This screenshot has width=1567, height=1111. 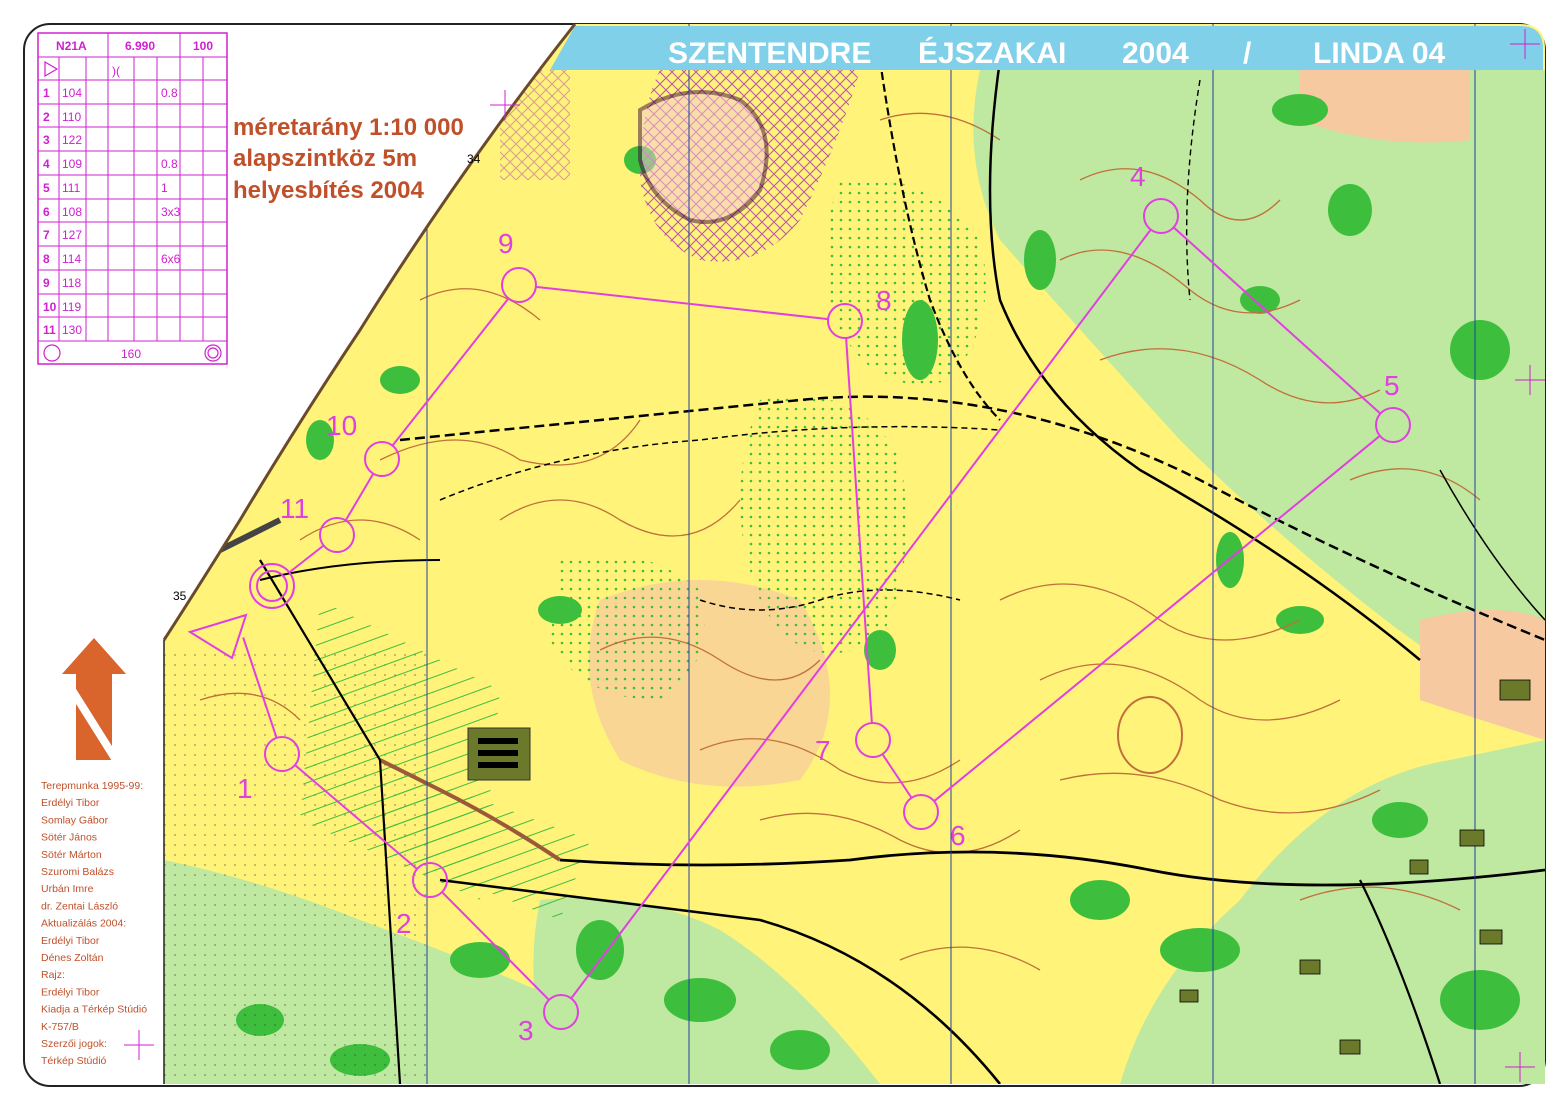 What do you see at coordinates (1155, 53) in the screenshot?
I see `title-part-year: 2004` at bounding box center [1155, 53].